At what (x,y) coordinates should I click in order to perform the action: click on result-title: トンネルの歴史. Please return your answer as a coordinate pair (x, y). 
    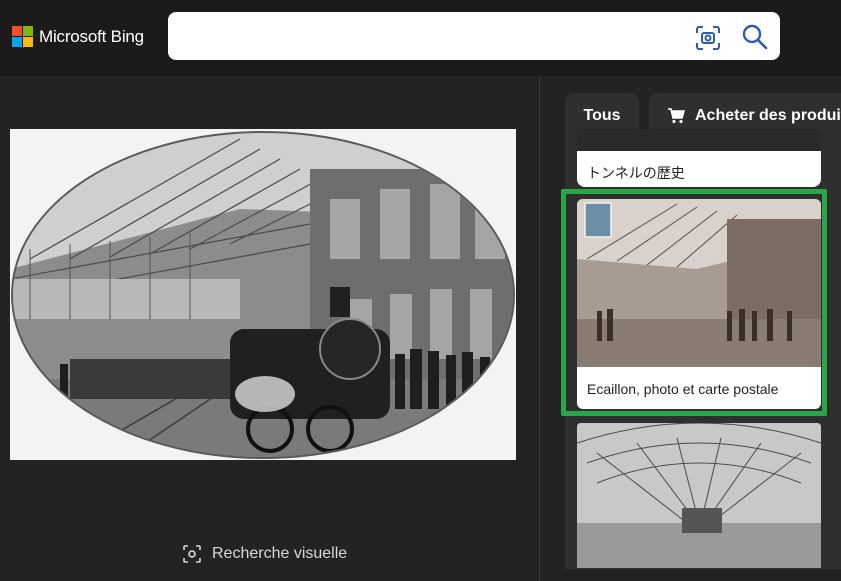
    Looking at the image, I should click on (636, 173).